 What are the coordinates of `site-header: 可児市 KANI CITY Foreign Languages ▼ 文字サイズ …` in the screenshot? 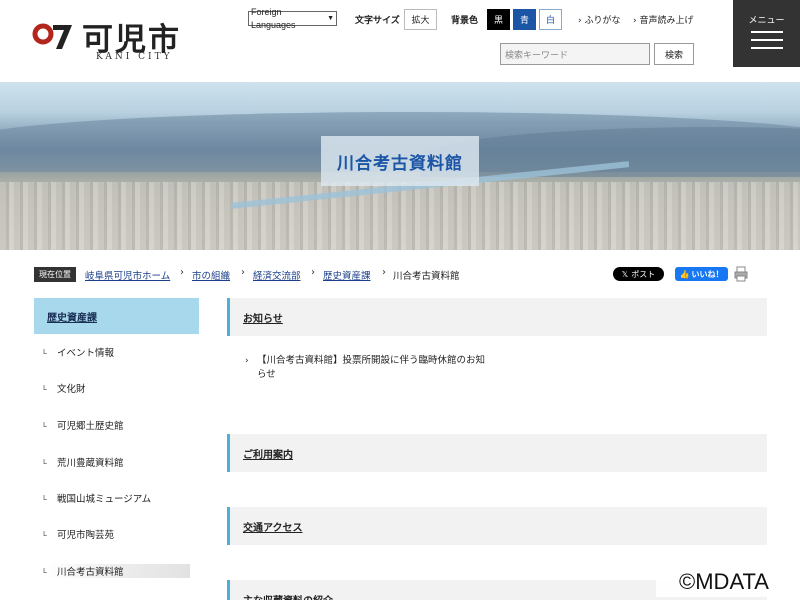 It's located at (400, 41).